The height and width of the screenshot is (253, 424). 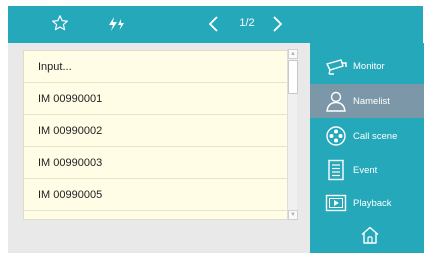 I want to click on sidebar-item-call-scene: Call scene, so click(x=367, y=136).